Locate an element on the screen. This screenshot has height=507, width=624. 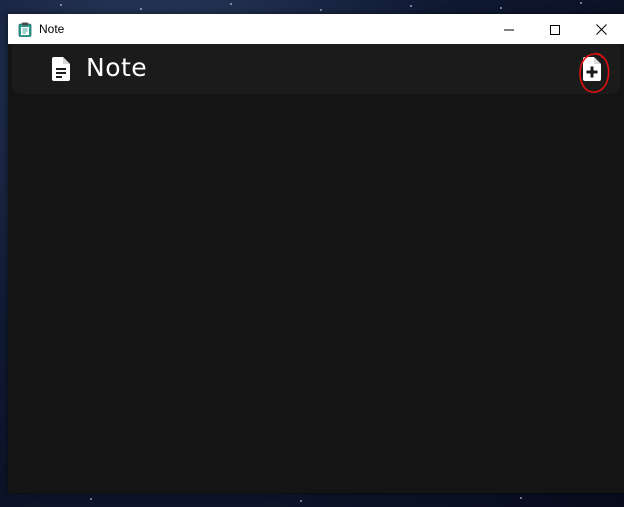
close-icon is located at coordinates (601, 29).